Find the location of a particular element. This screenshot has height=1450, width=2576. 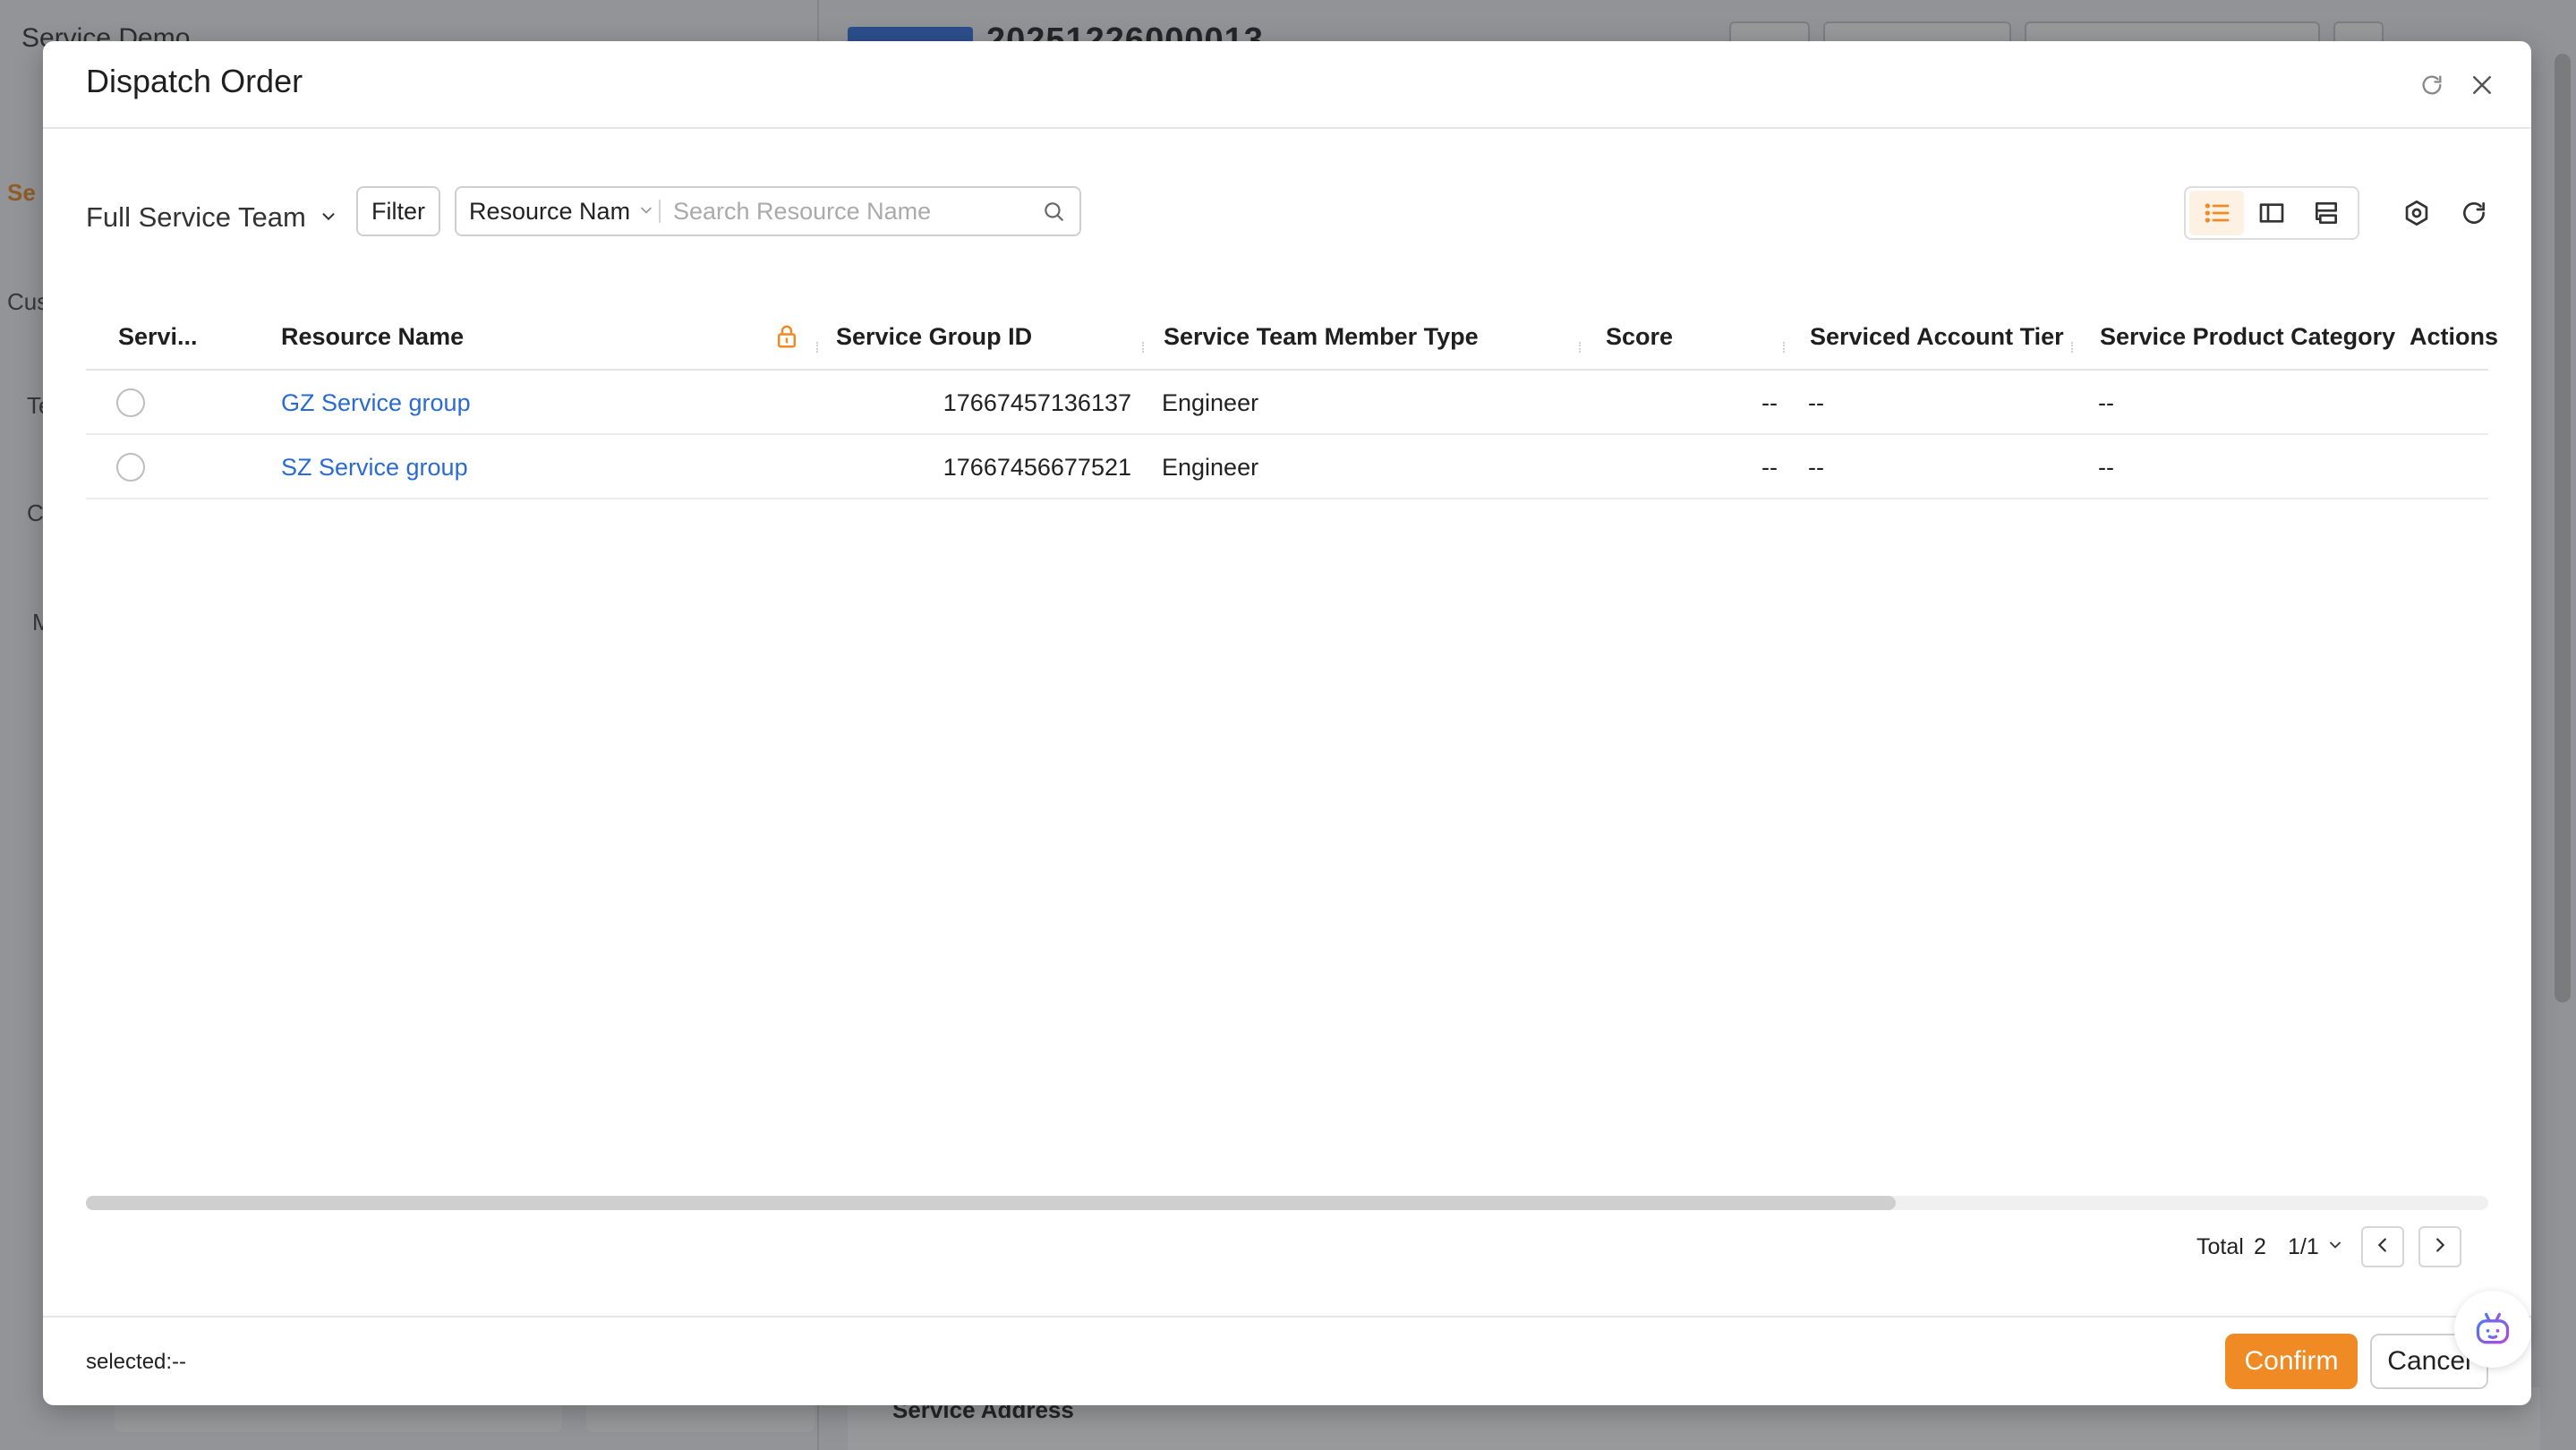

page-indicator: 1/1 is located at coordinates (2303, 1246).